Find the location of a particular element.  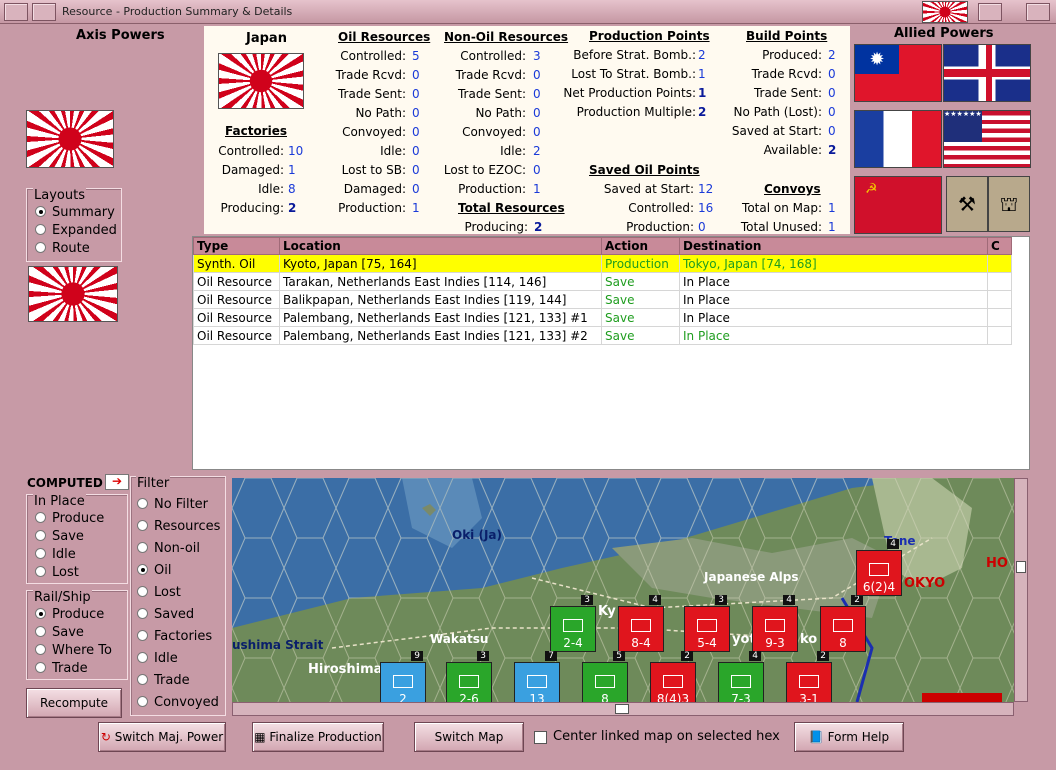

map-unit-counter: 58 is located at coordinates (605, 676).